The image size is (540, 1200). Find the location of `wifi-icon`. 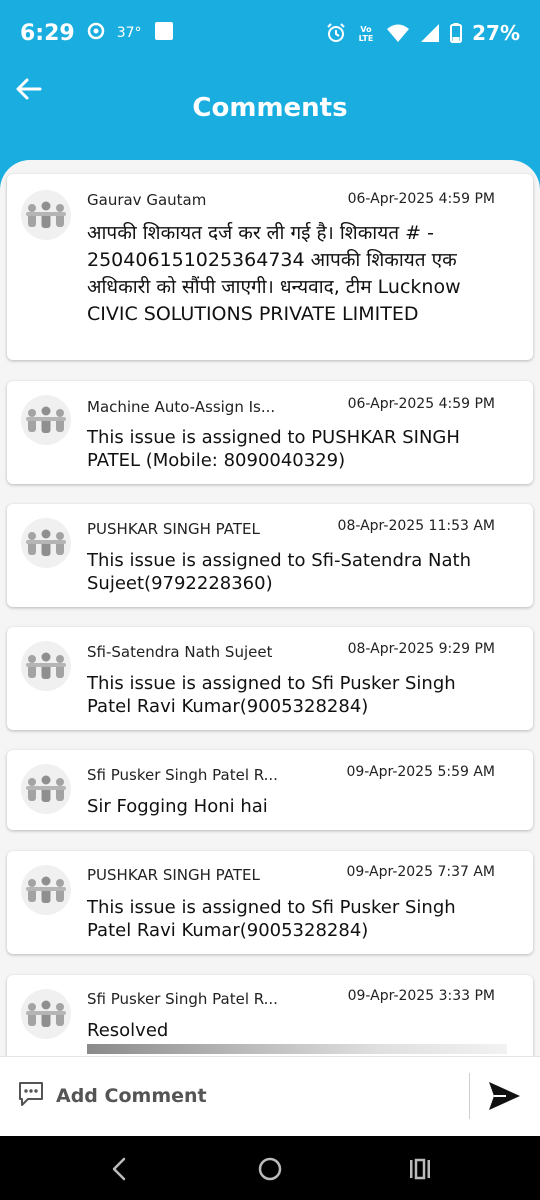

wifi-icon is located at coordinates (398, 33).